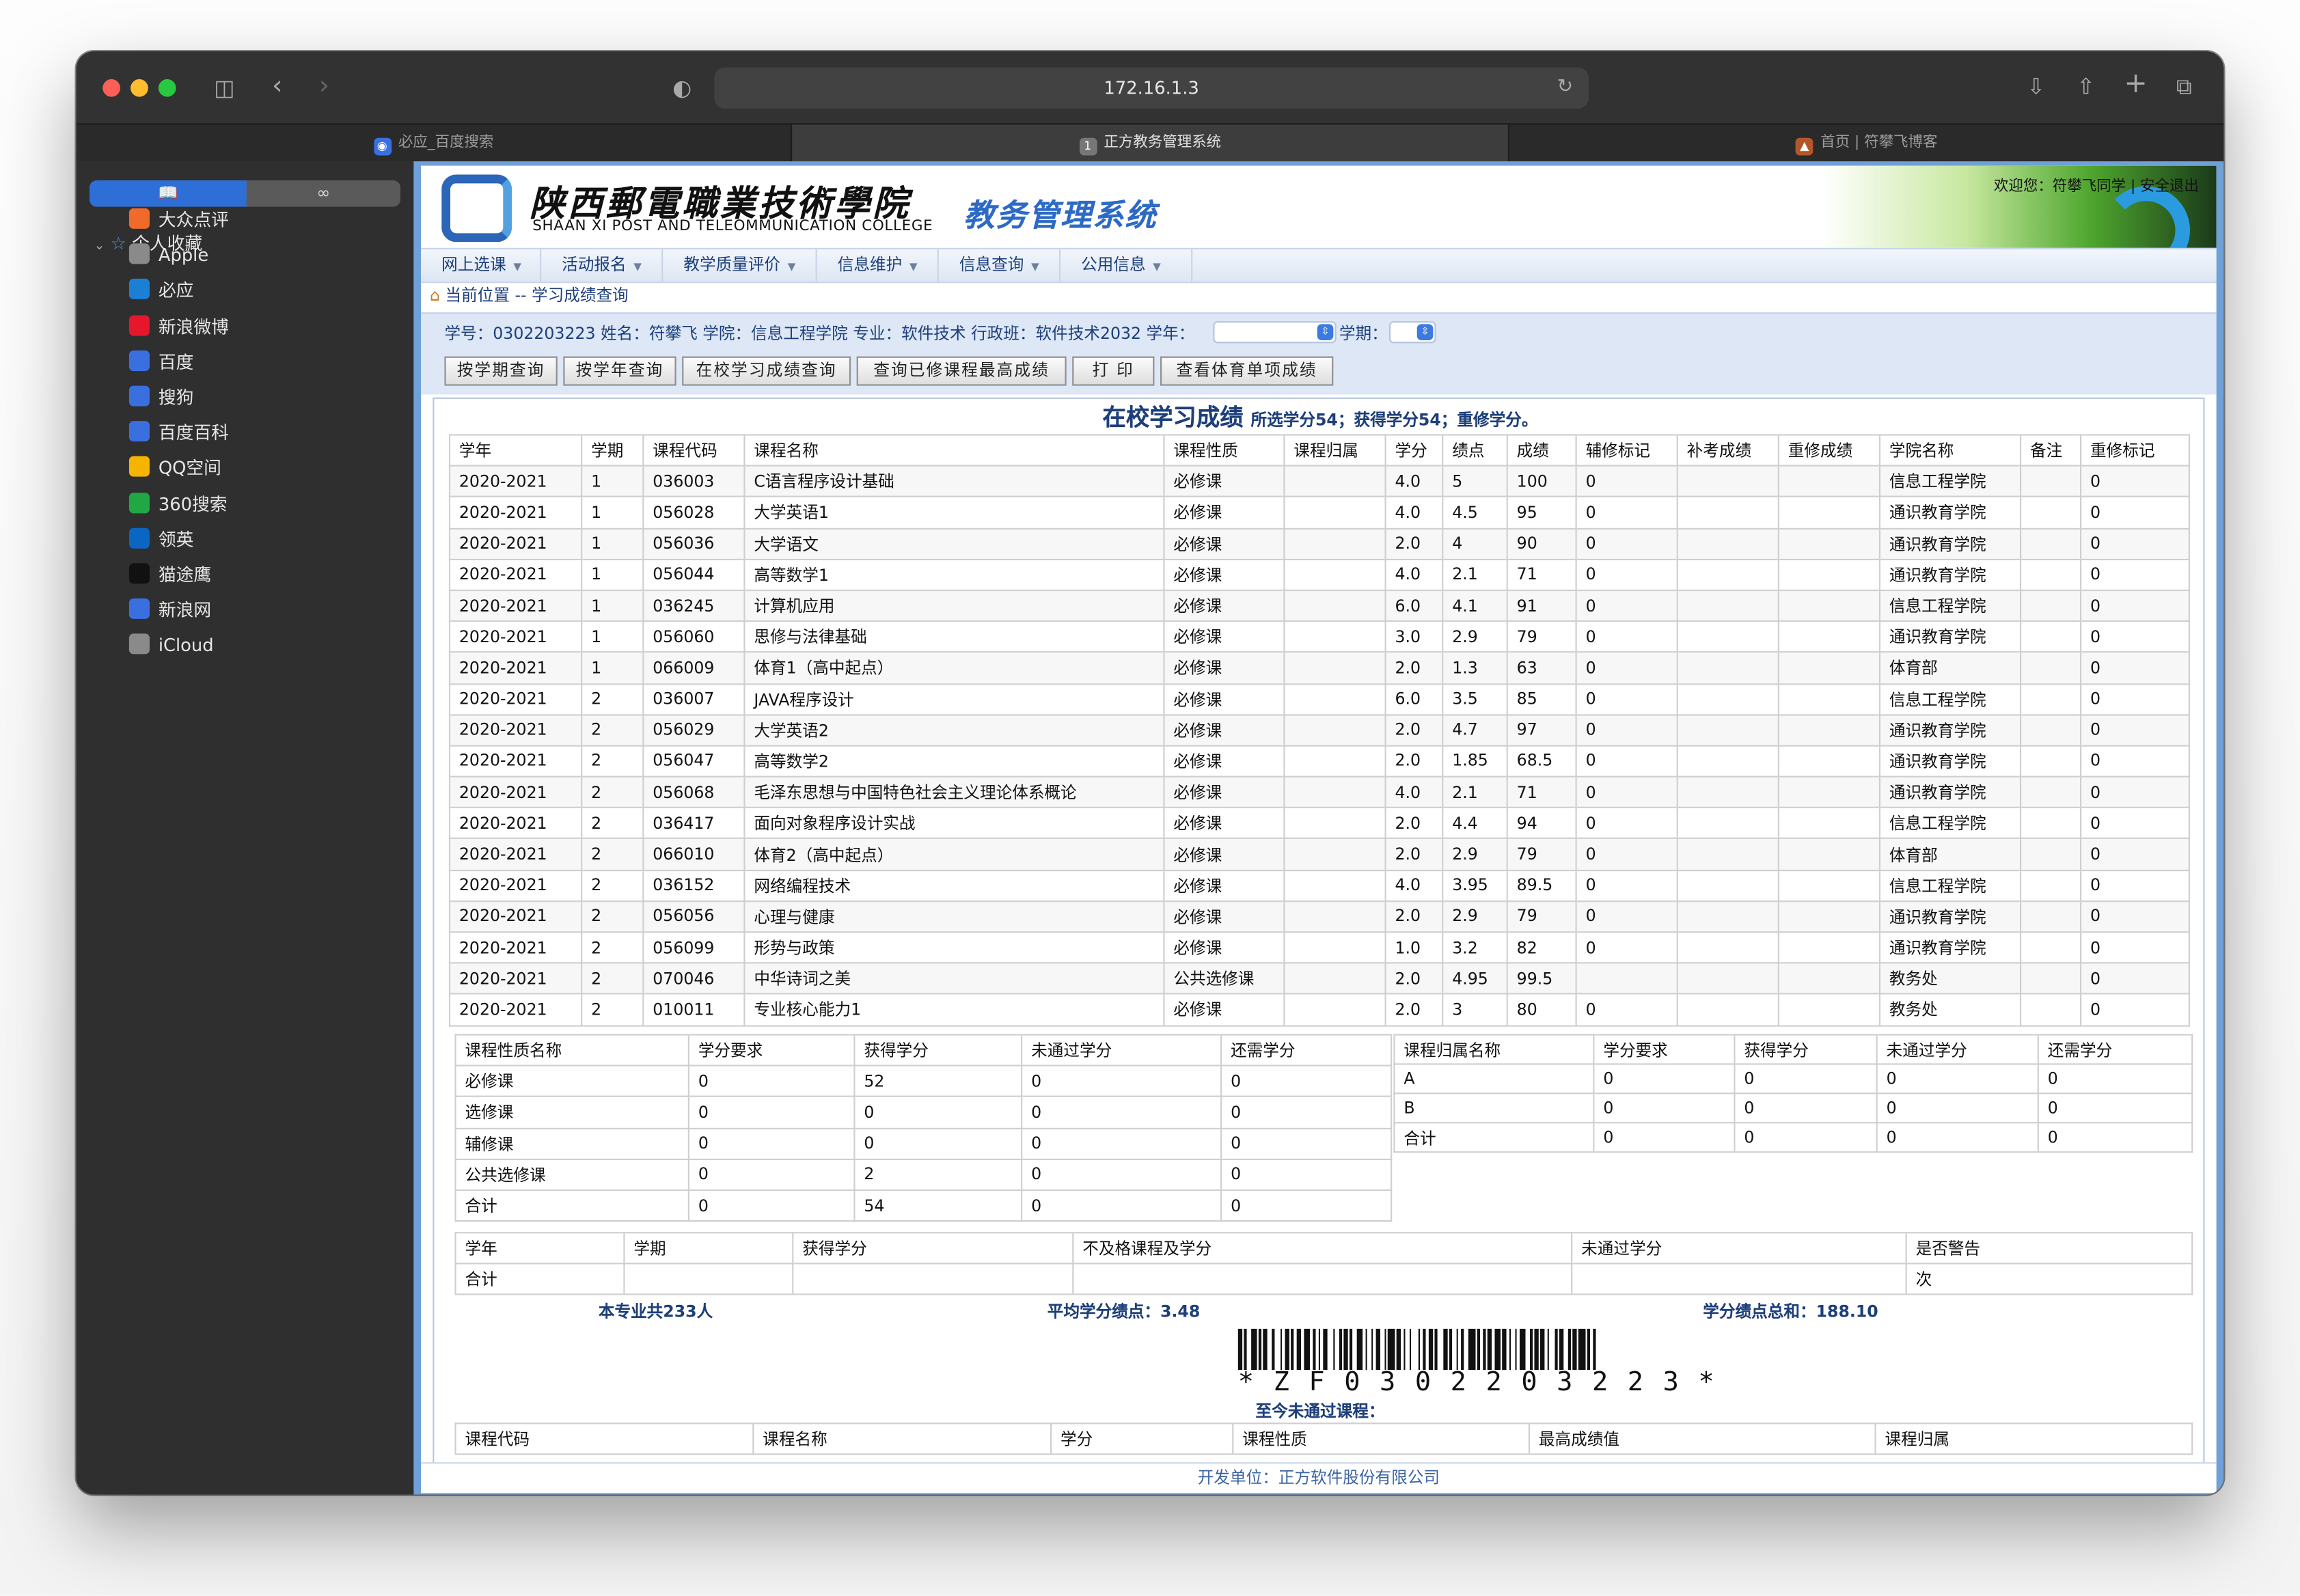  What do you see at coordinates (682, 87) in the screenshot?
I see `shield-icon: ◐` at bounding box center [682, 87].